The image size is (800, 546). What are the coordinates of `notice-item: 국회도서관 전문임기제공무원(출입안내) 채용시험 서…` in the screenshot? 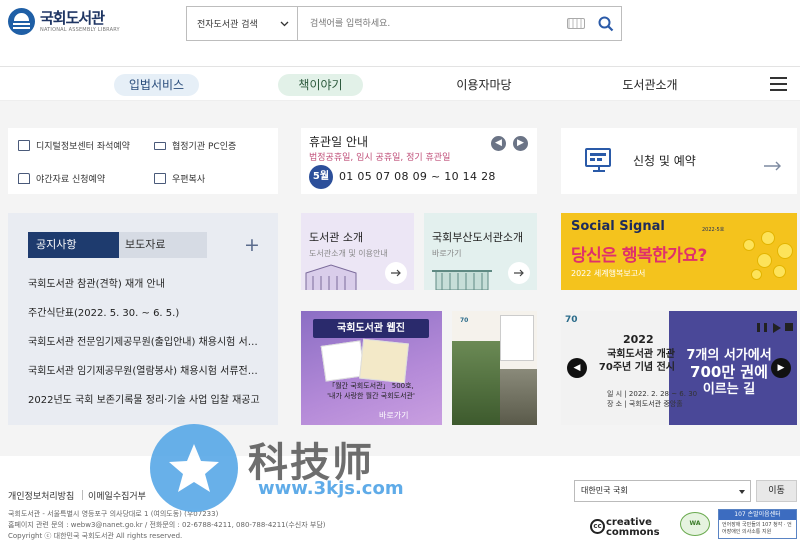 It's located at (148, 347).